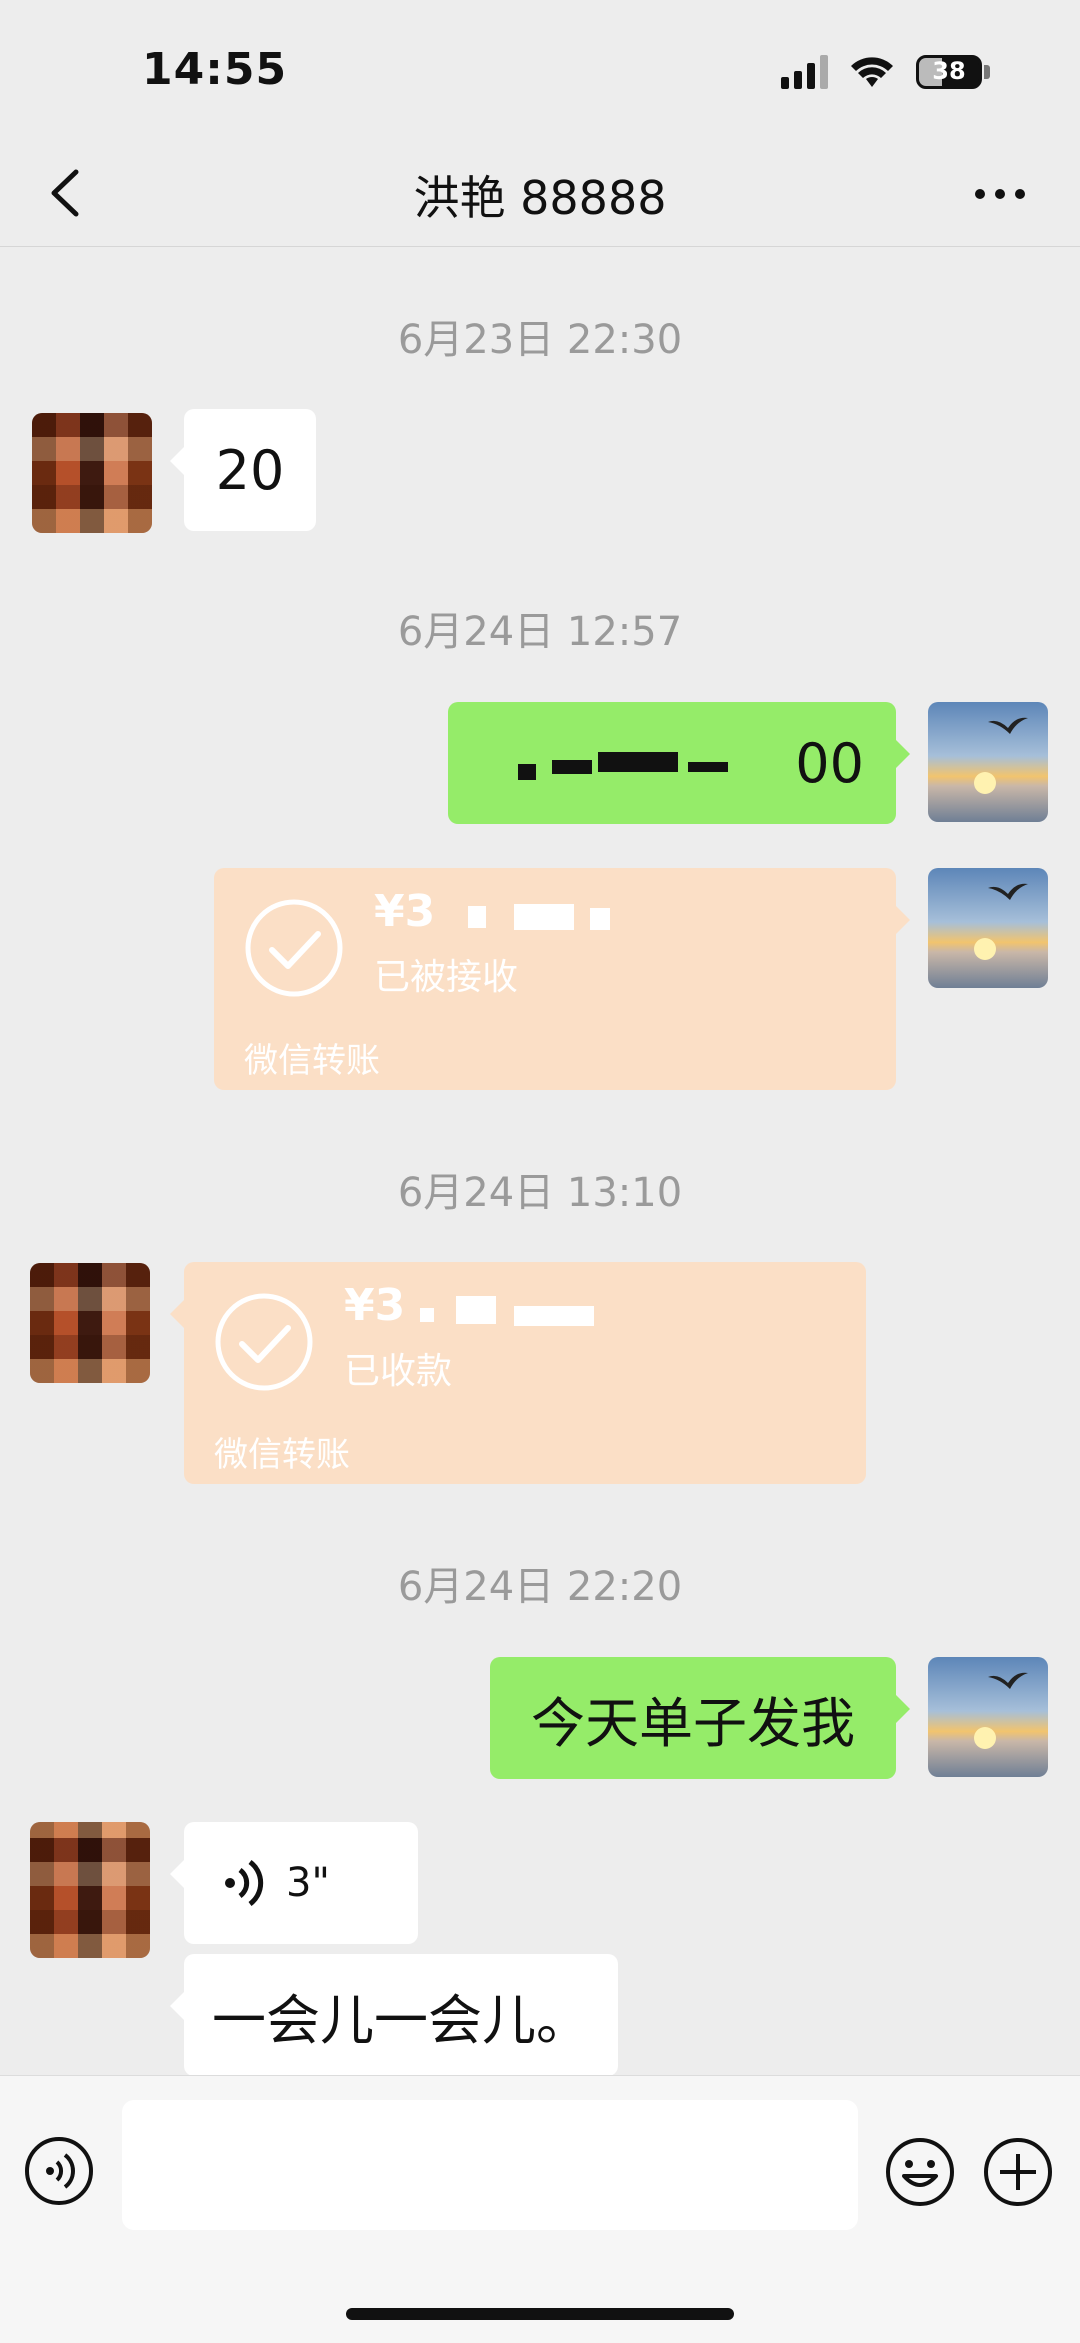 The image size is (1080, 2343). What do you see at coordinates (59, 2171) in the screenshot?
I see `voice-input-icon` at bounding box center [59, 2171].